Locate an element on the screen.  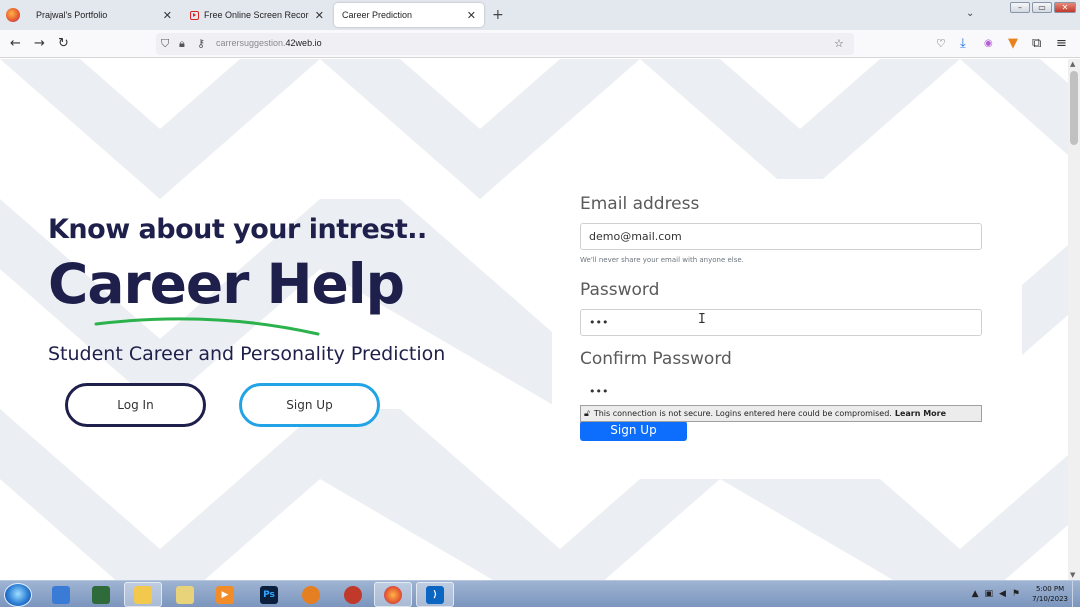
chevron-down-icon: ⌄ is located at coordinates (970, 13).